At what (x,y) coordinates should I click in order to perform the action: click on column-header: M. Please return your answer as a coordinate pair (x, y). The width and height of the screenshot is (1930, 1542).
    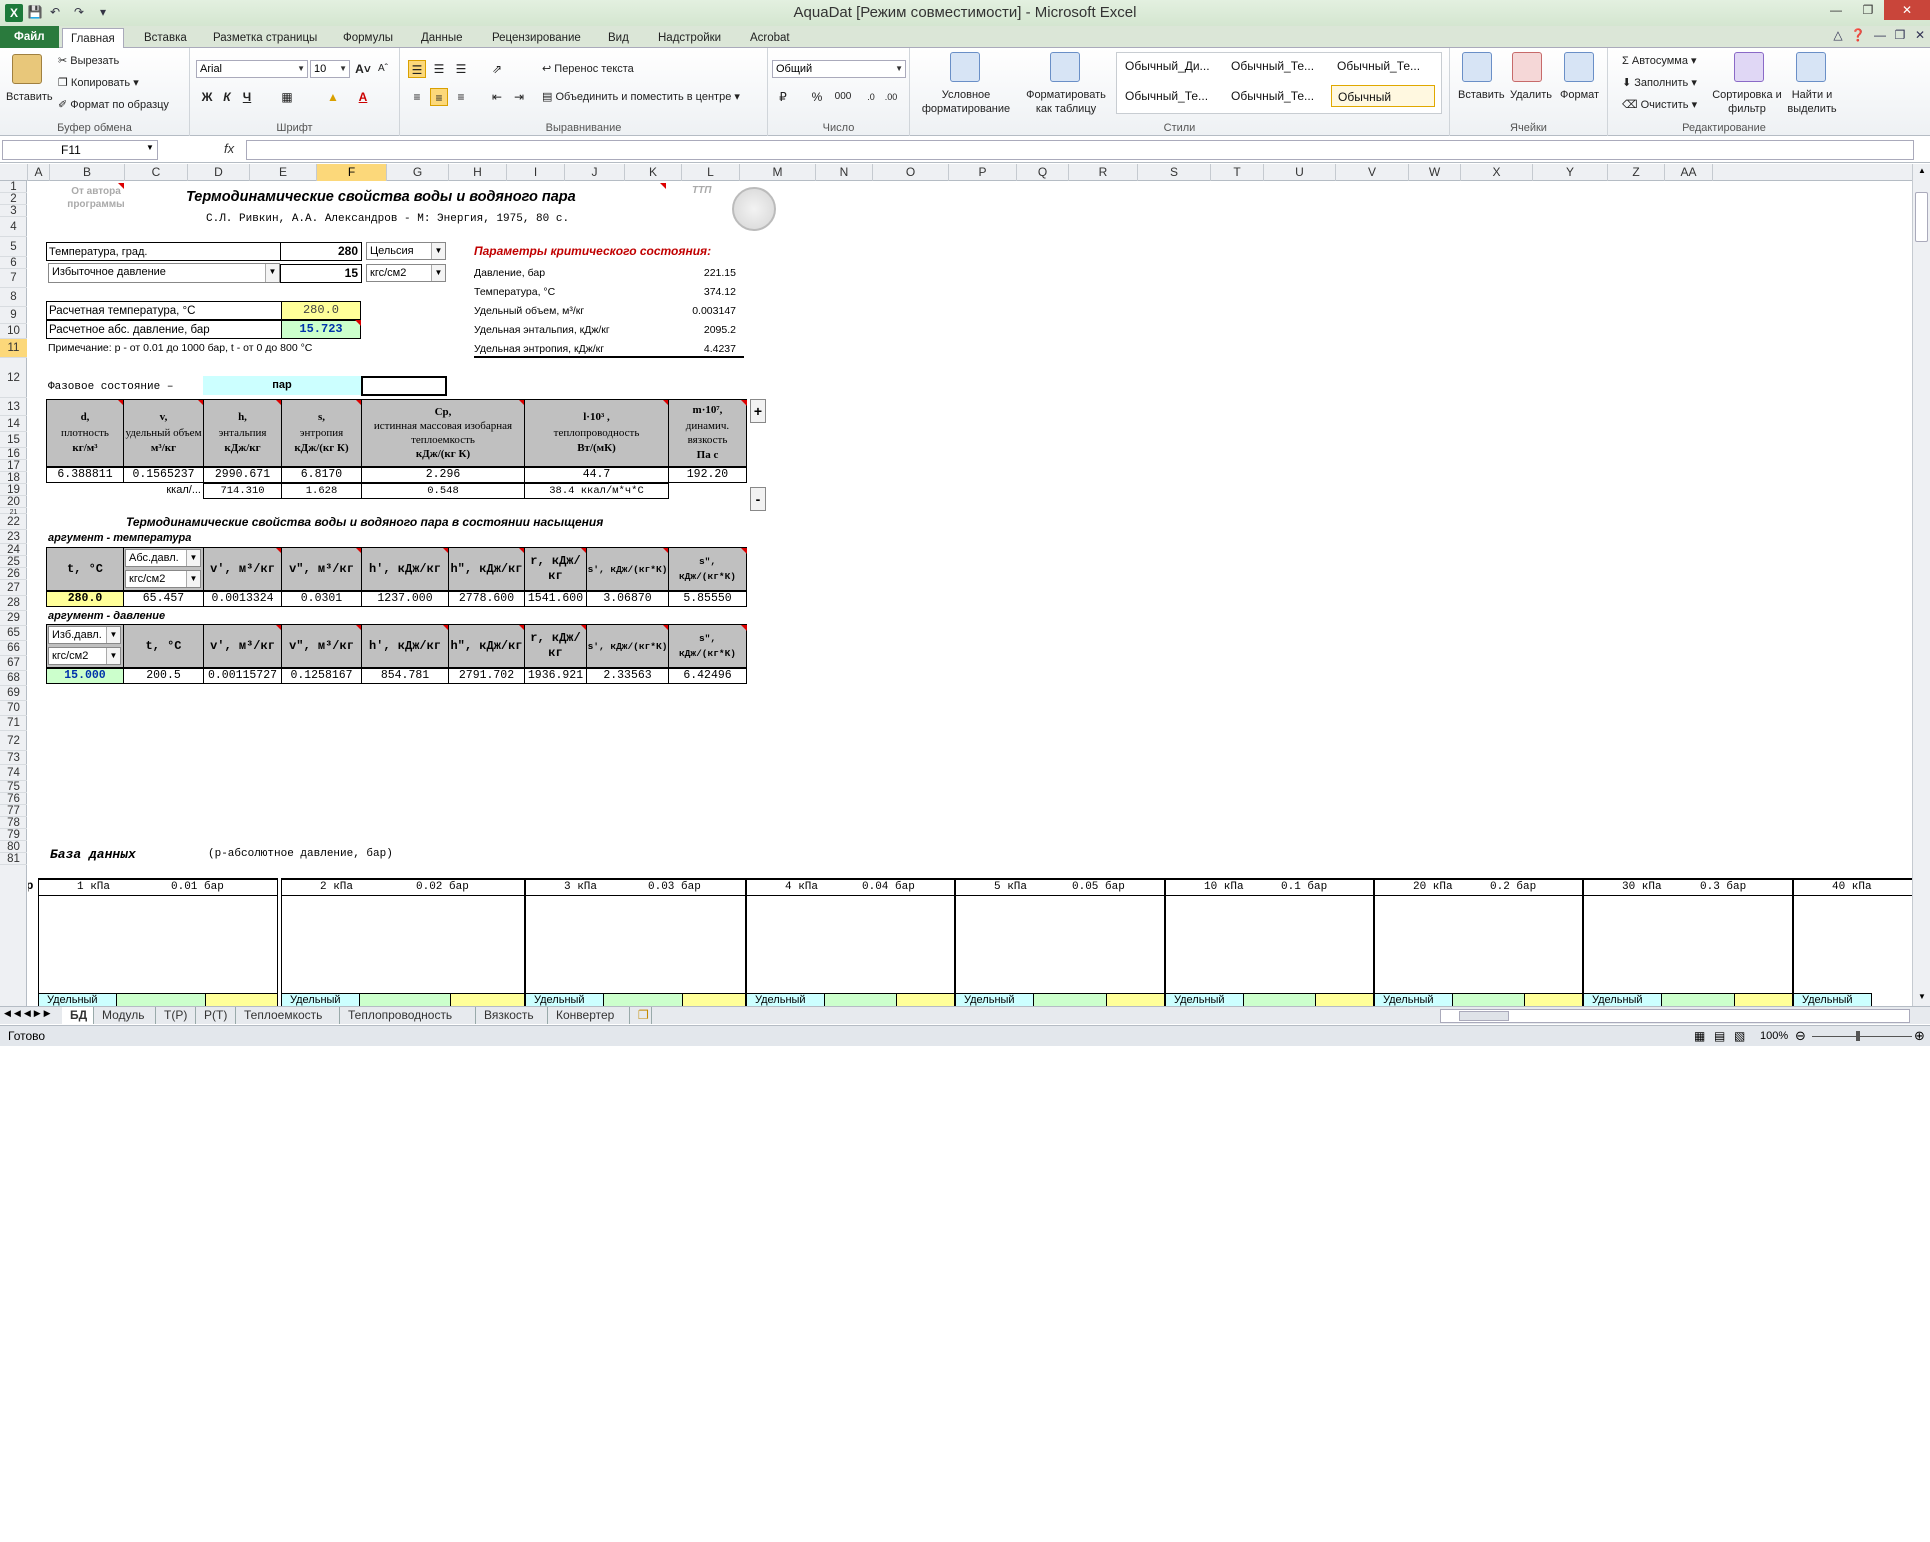
    Looking at the image, I should click on (778, 172).